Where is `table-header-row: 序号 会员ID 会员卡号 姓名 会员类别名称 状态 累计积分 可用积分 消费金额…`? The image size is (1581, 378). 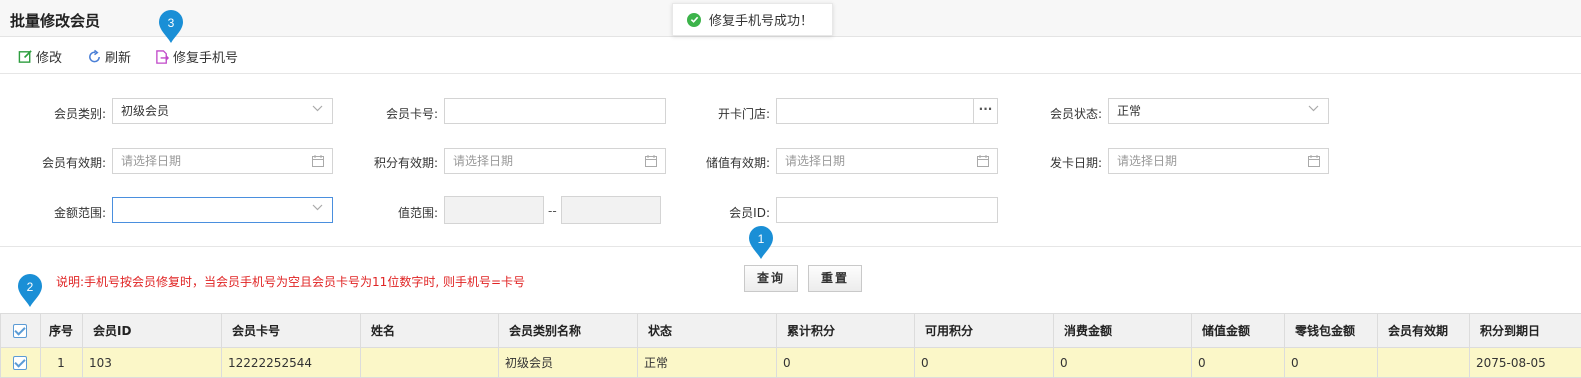 table-header-row: 序号 会员ID 会员卡号 姓名 会员类别名称 状态 累计积分 可用积分 消费金额… is located at coordinates (790, 330).